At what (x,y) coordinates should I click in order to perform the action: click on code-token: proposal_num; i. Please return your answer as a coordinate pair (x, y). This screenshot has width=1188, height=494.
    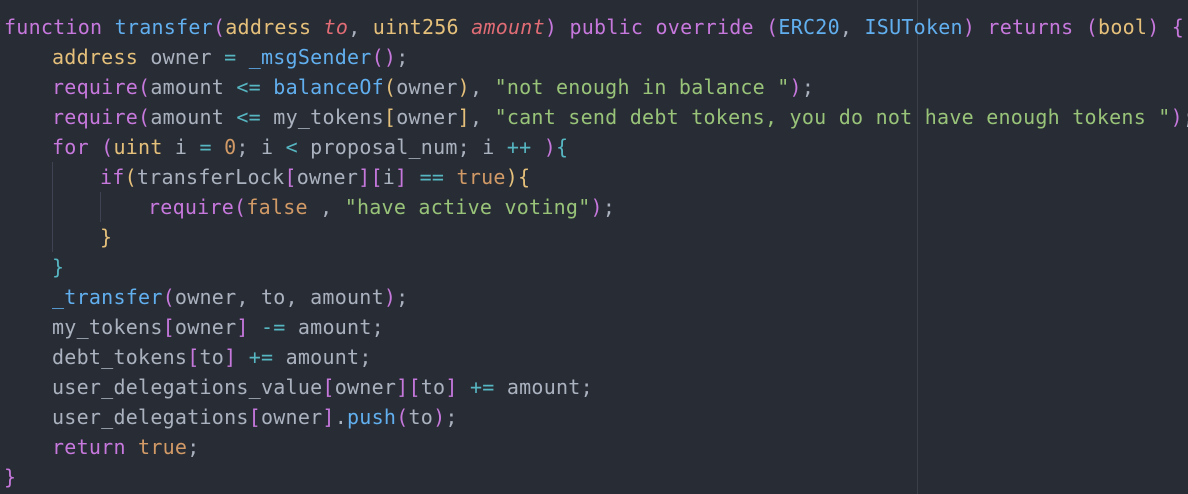
    Looking at the image, I should click on (402, 147).